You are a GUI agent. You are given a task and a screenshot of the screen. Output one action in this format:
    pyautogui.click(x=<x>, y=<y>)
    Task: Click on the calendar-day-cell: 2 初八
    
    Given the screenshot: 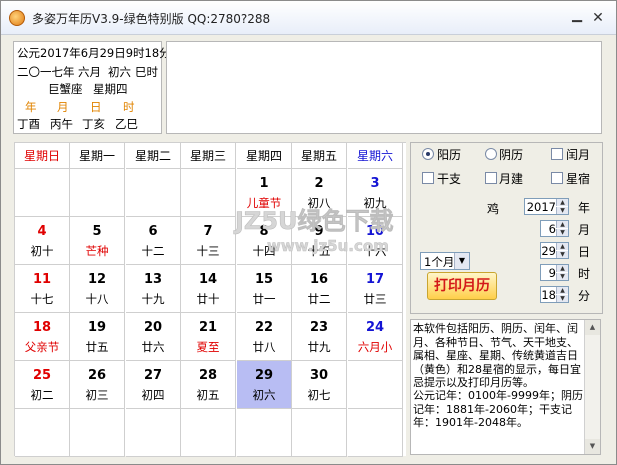 What is the action you would take?
    pyautogui.click(x=319, y=193)
    